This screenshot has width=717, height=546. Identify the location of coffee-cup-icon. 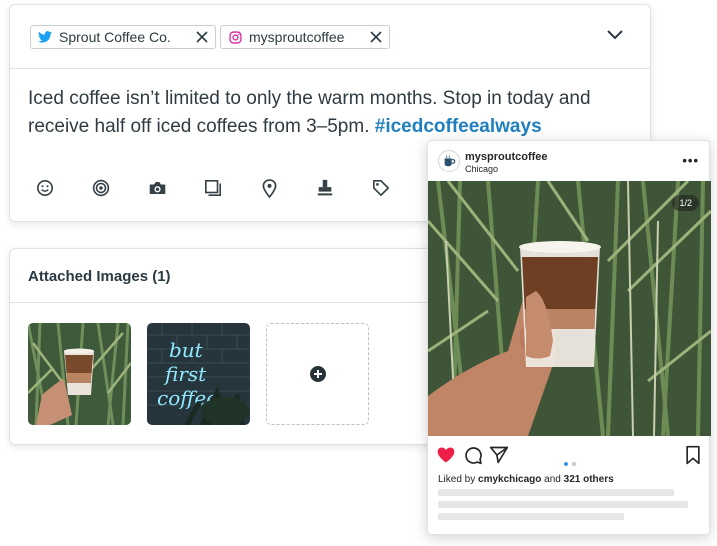
(450, 161).